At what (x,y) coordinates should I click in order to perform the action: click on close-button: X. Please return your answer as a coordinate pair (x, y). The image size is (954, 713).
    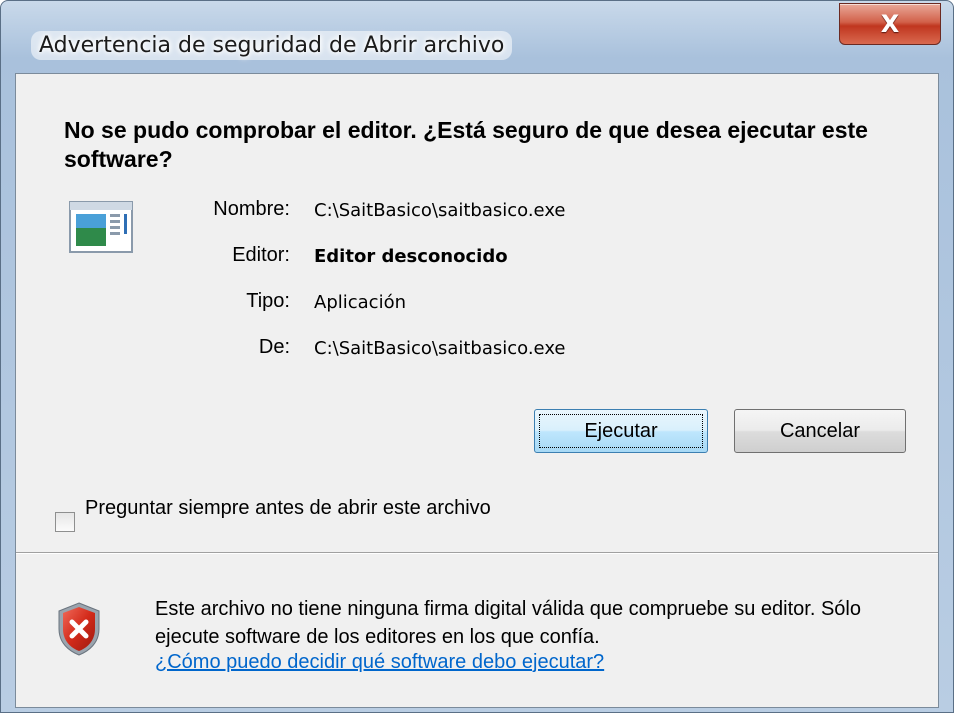
    Looking at the image, I should click on (890, 24).